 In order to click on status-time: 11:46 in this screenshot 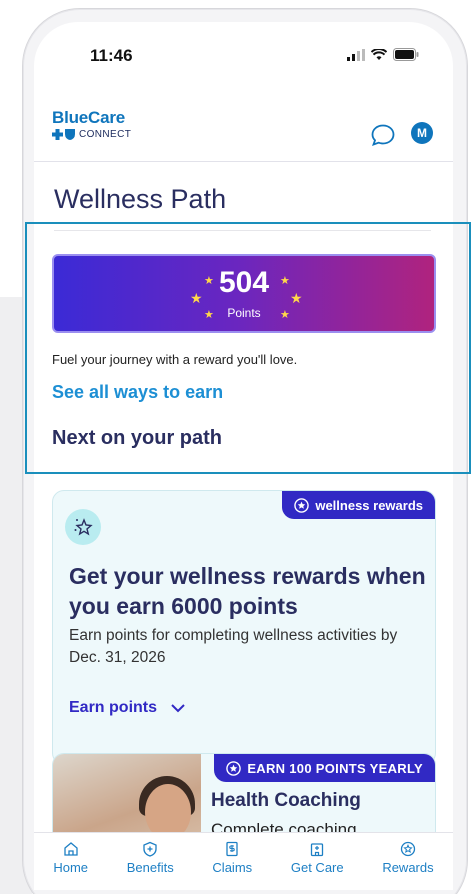, I will do `click(111, 55)`.